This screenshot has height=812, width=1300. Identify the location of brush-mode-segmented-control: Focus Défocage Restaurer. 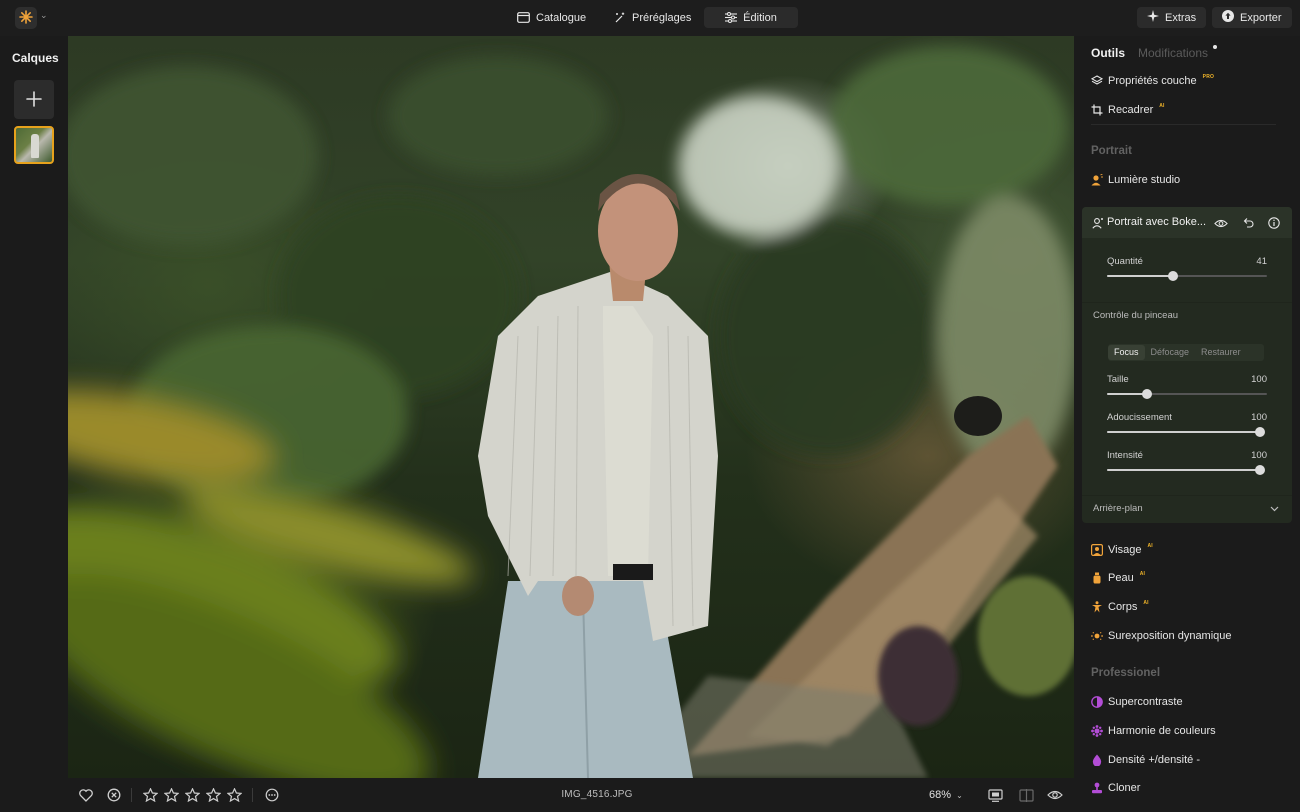
(1186, 352).